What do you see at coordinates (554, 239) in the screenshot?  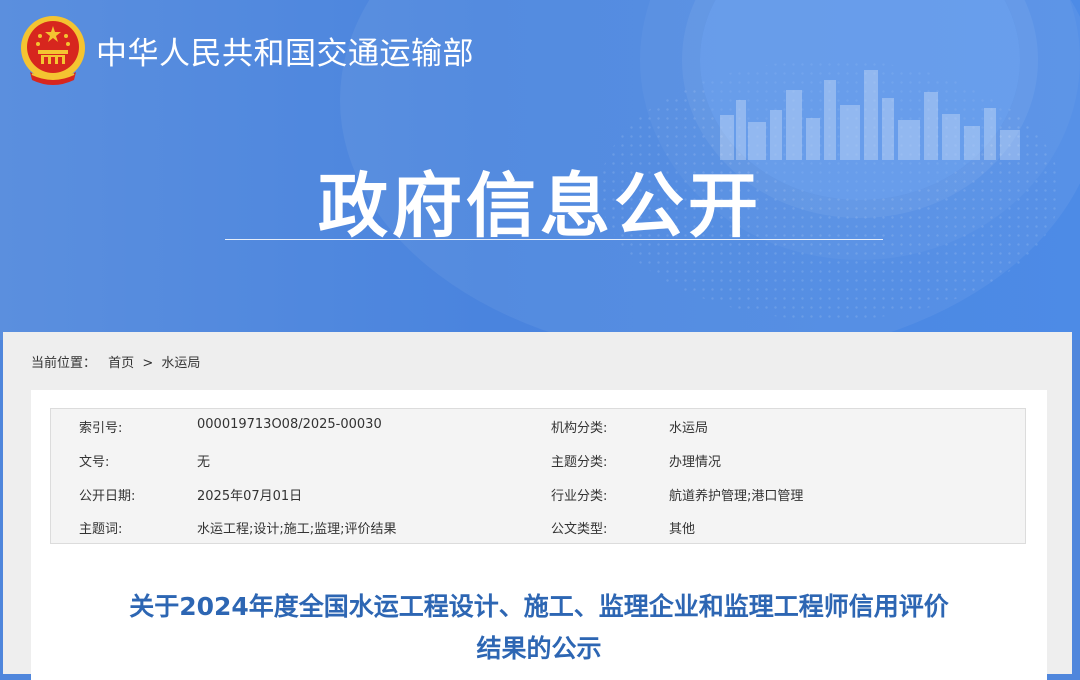 I see `title-divider` at bounding box center [554, 239].